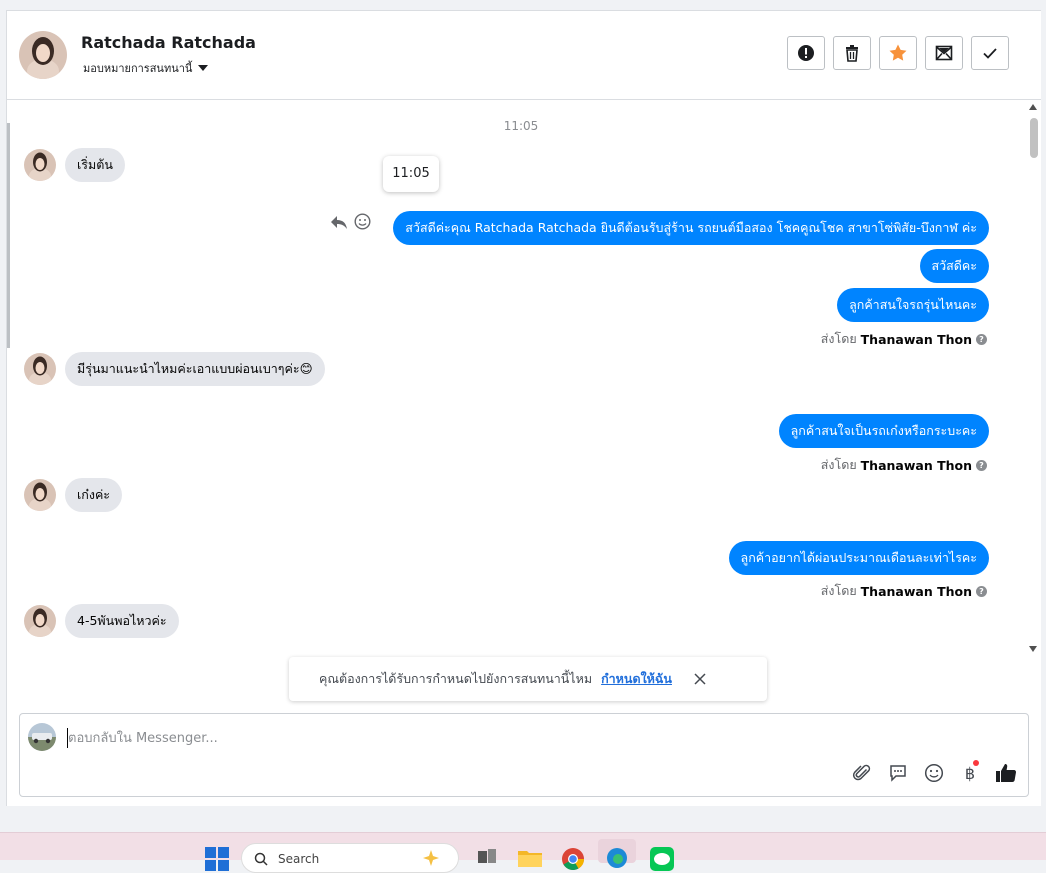 This screenshot has height=873, width=1046. What do you see at coordinates (42, 737) in the screenshot?
I see `page-avatar` at bounding box center [42, 737].